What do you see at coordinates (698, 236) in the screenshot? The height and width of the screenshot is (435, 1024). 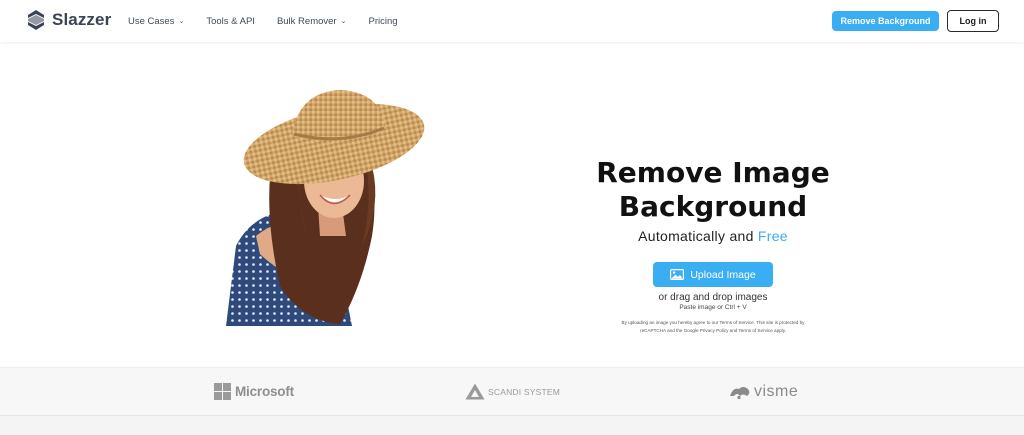 I see `hero-subtitle-plain: Automatically and` at bounding box center [698, 236].